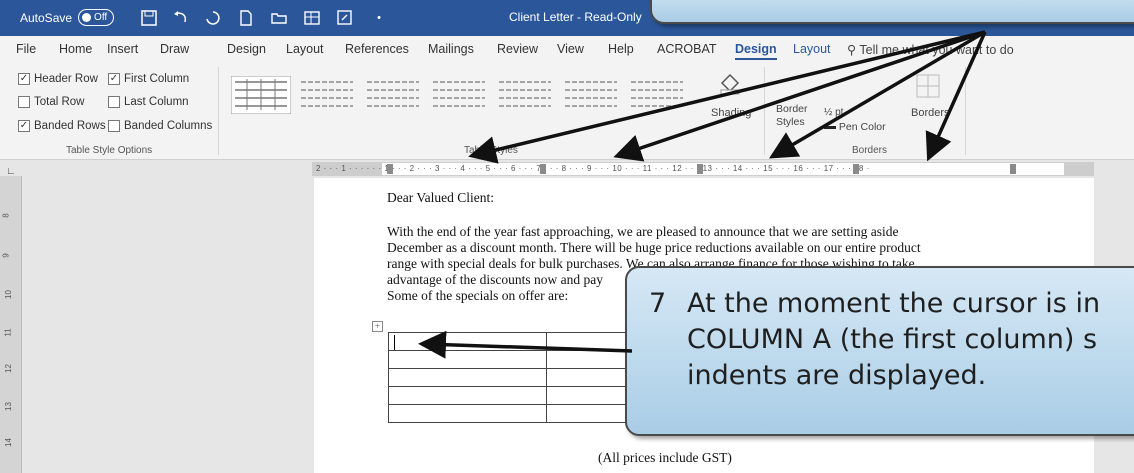 The height and width of the screenshot is (473, 1134). I want to click on borders-button: Borders, so click(930, 113).